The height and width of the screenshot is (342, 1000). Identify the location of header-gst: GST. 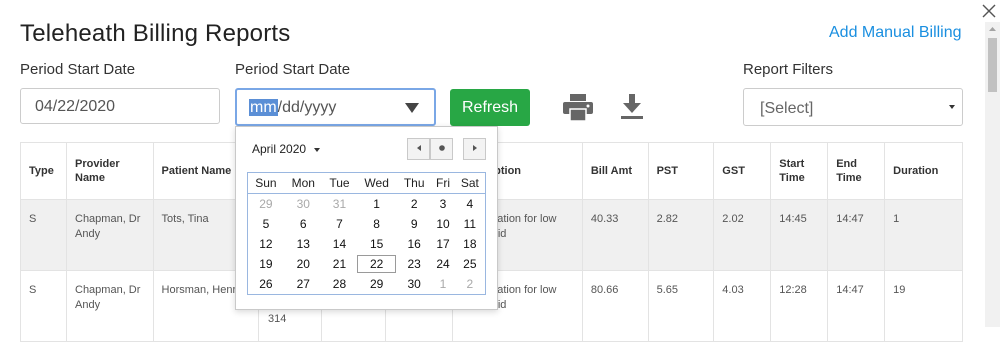
(742, 171).